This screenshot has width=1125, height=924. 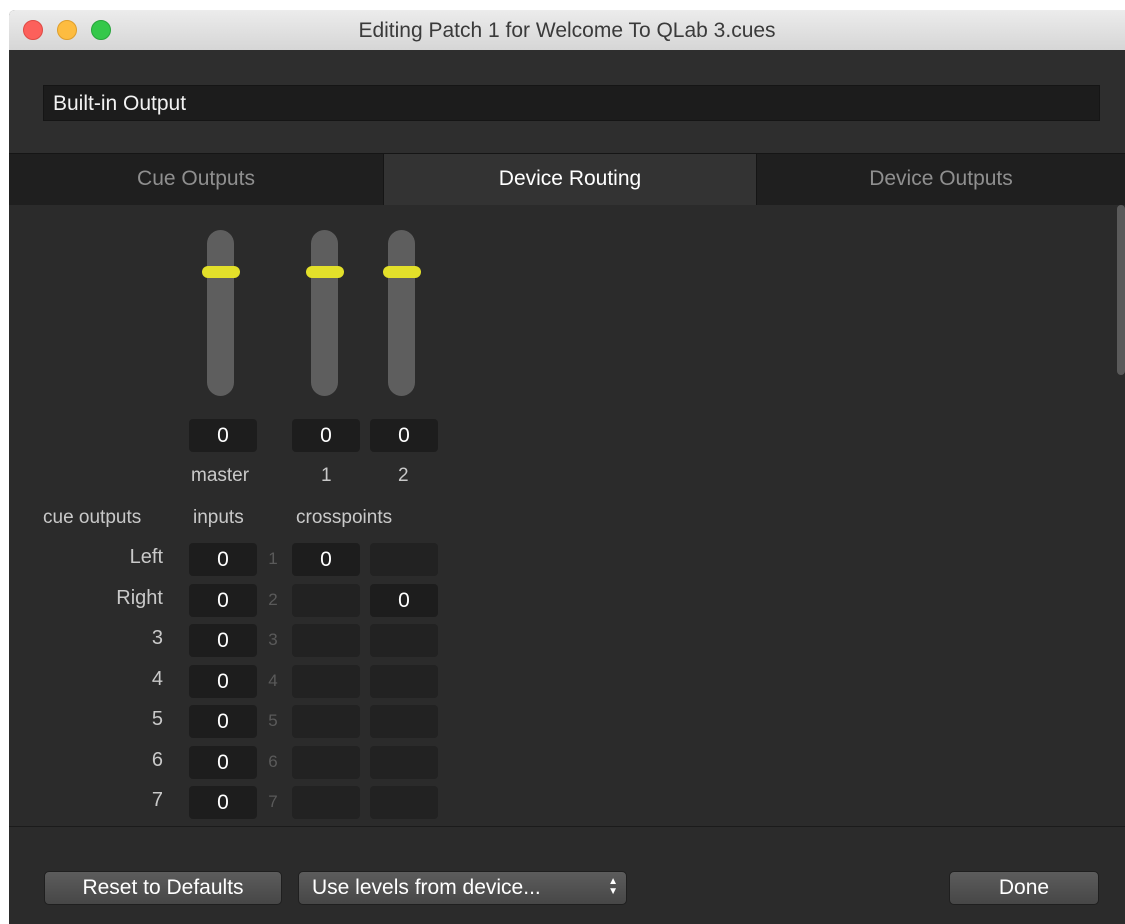 I want to click on row-label: 6, so click(x=157, y=760).